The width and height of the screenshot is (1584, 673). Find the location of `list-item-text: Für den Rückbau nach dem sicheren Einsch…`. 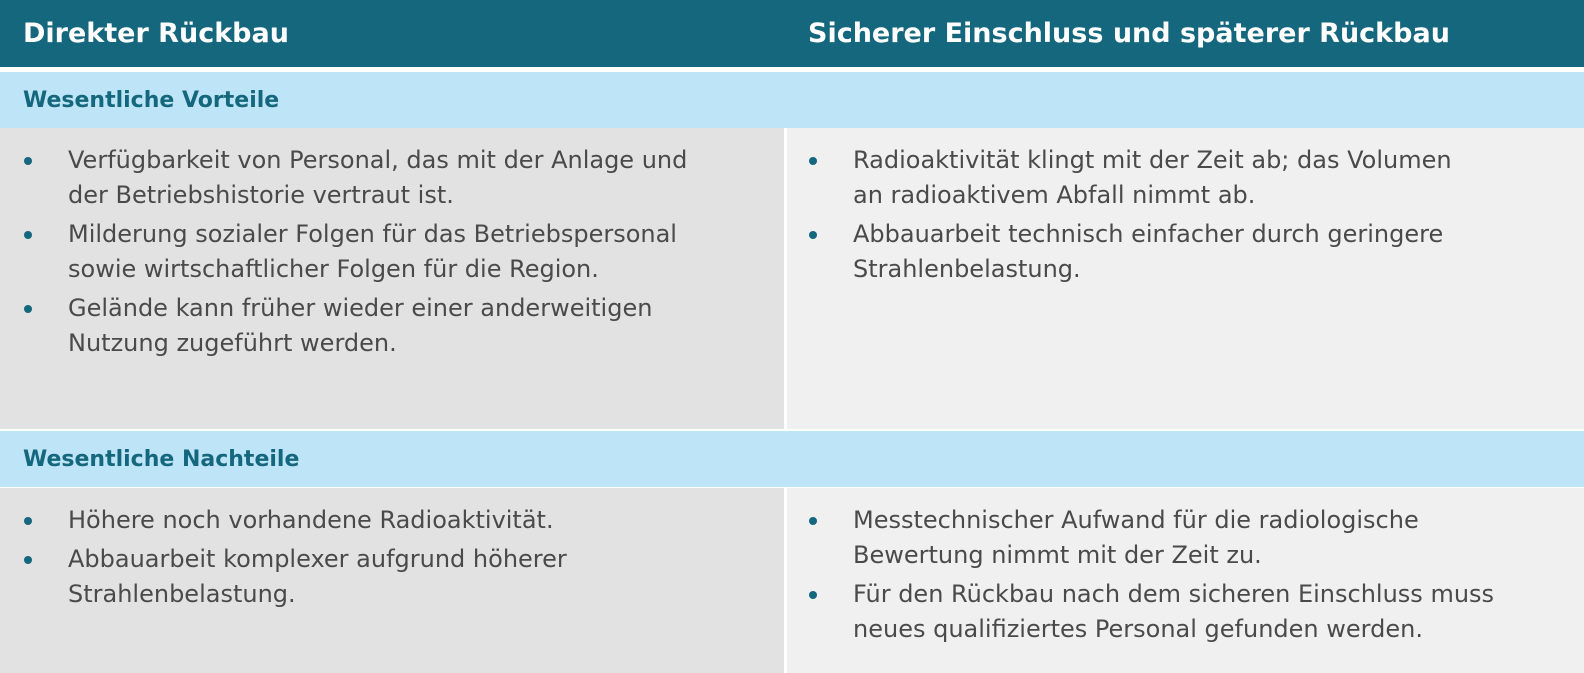

list-item-text: Für den Rückbau nach dem sicheren Einsch… is located at coordinates (1174, 594).